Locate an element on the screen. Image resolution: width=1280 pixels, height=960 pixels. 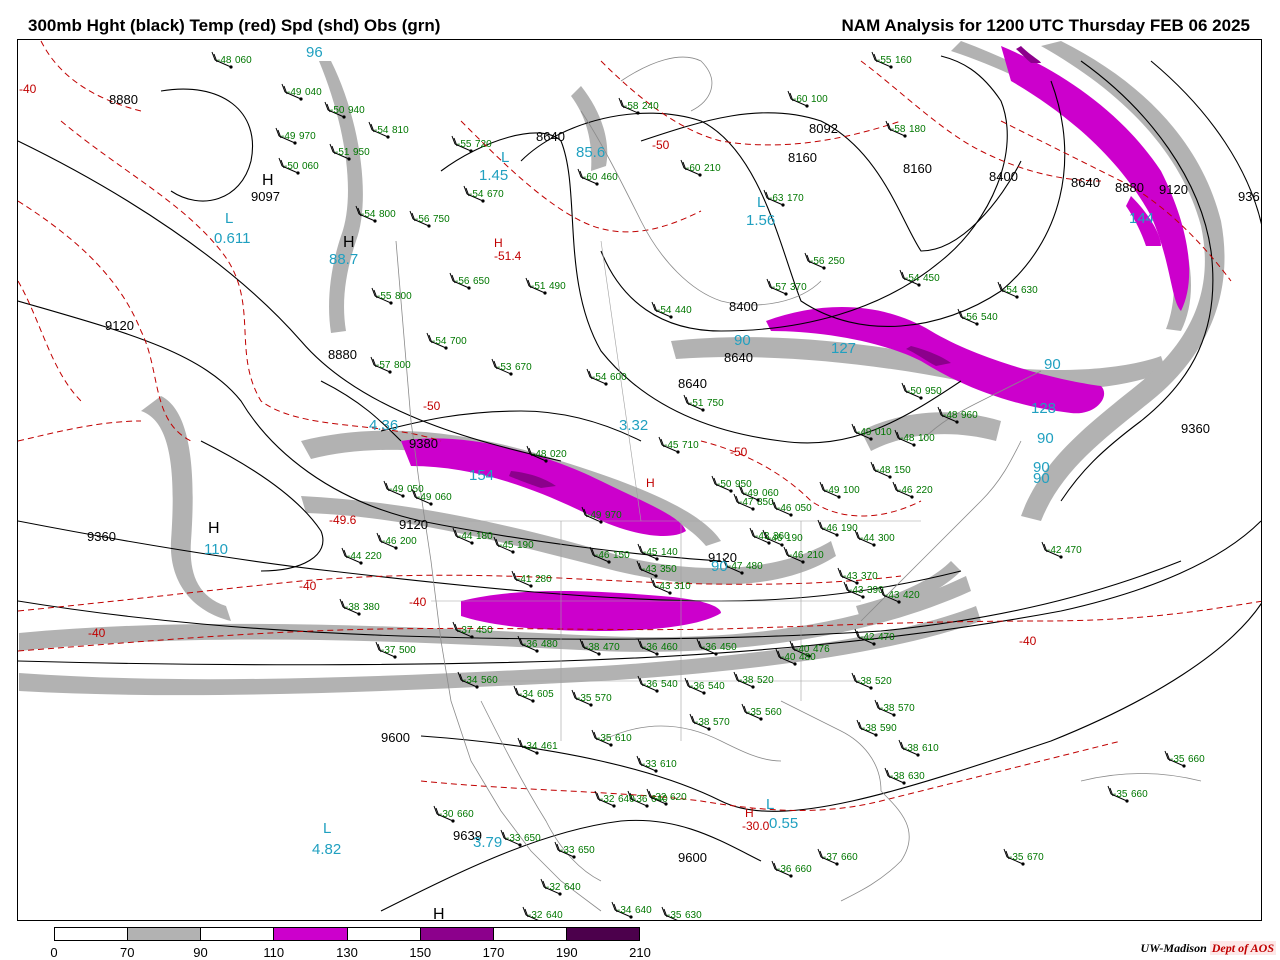
obs-temperature: -34 is located at coordinates (530, 746).